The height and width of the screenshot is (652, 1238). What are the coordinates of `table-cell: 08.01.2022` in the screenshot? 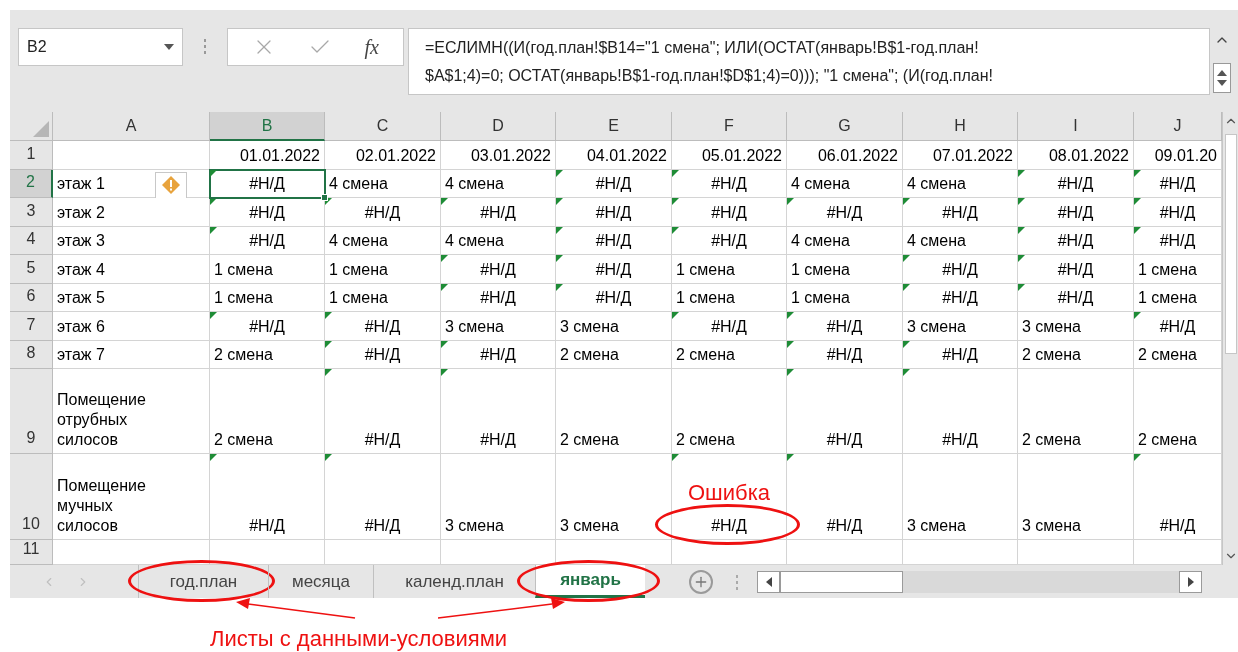 It's located at (1076, 155).